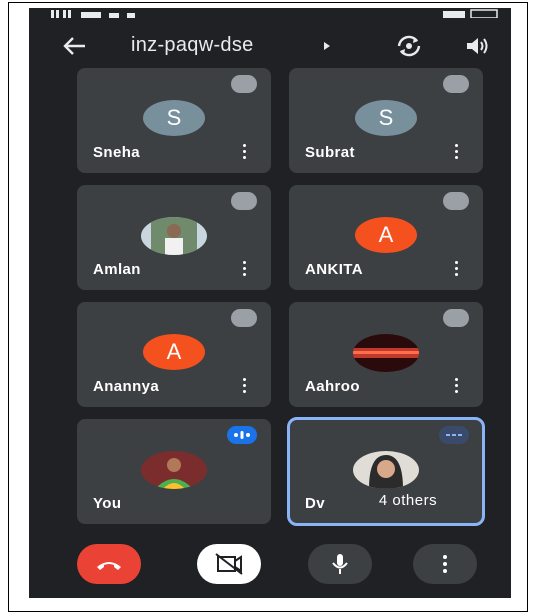 The height and width of the screenshot is (616, 537). What do you see at coordinates (74, 46) in the screenshot?
I see `back-arrow-icon` at bounding box center [74, 46].